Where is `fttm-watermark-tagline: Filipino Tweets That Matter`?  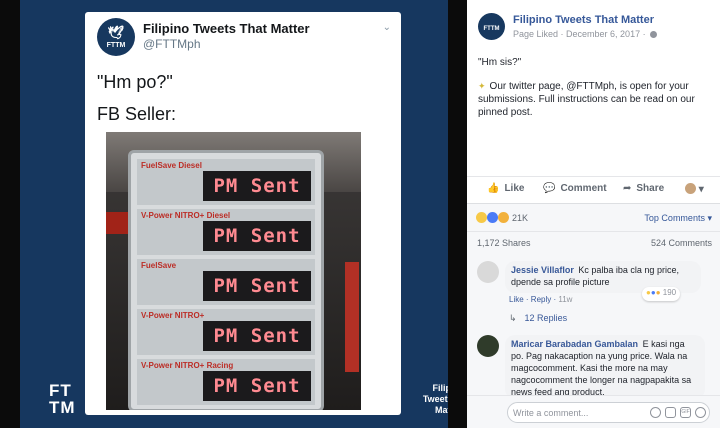 fttm-watermark-tagline: Filipino Tweets That Matter is located at coordinates (435, 399).